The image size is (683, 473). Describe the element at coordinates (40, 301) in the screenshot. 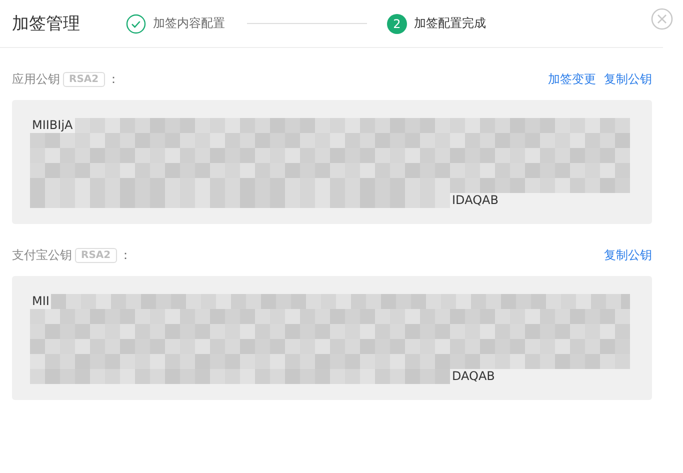

I see `key-text: MII` at that location.